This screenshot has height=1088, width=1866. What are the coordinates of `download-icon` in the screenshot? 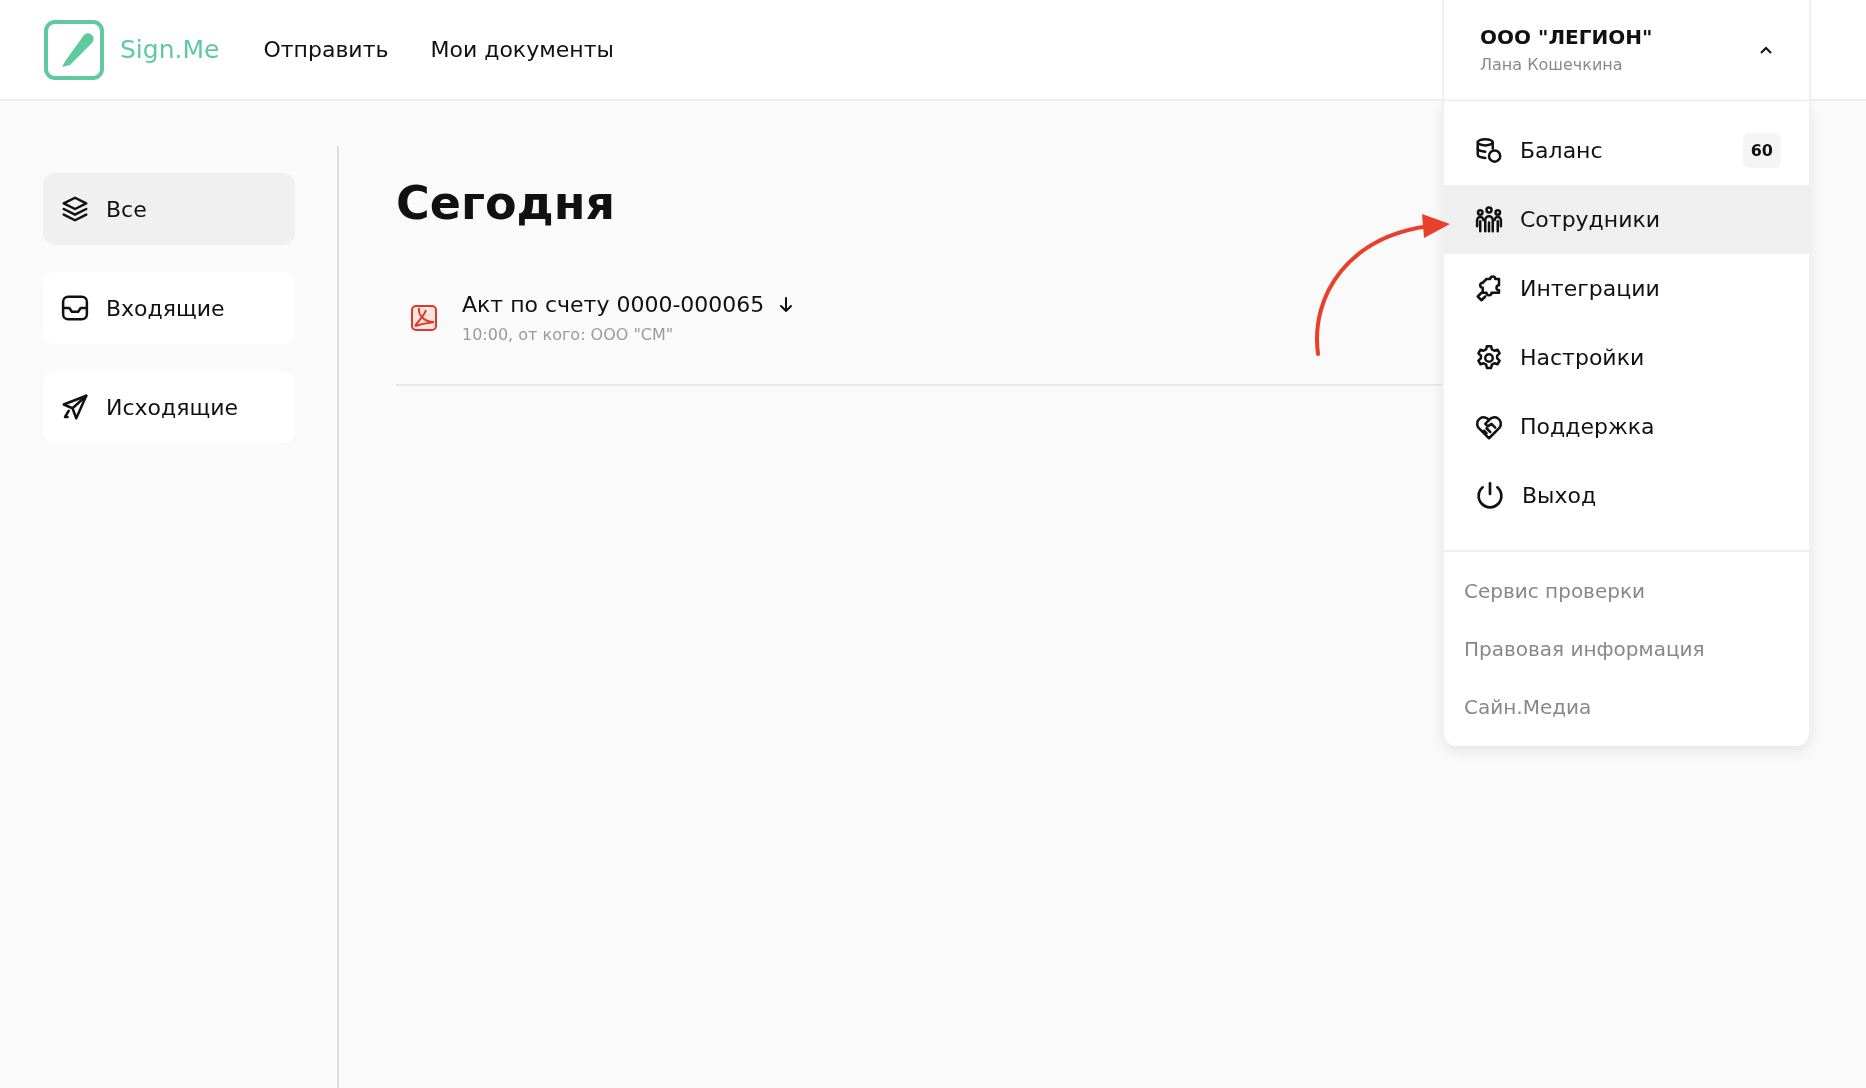 It's located at (786, 304).